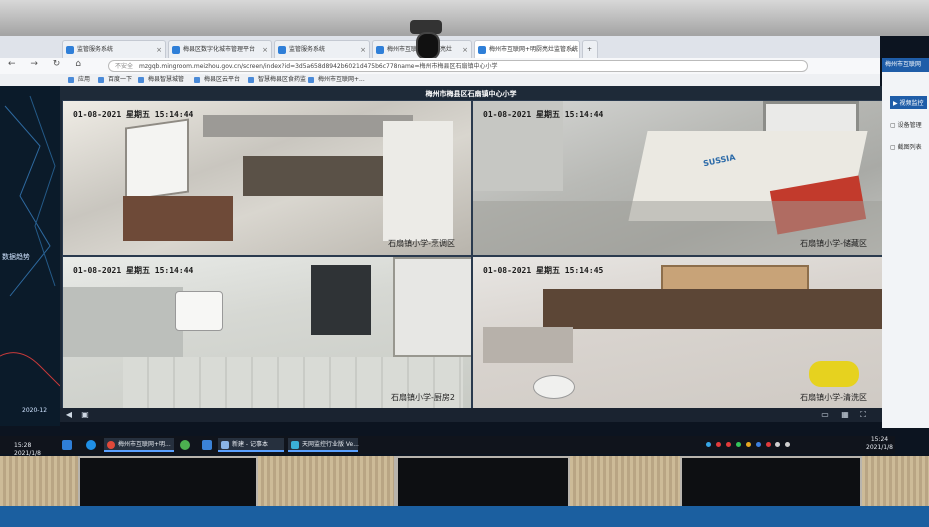  What do you see at coordinates (35, 410) in the screenshot?
I see `panel-date: 2020-12` at bounding box center [35, 410].